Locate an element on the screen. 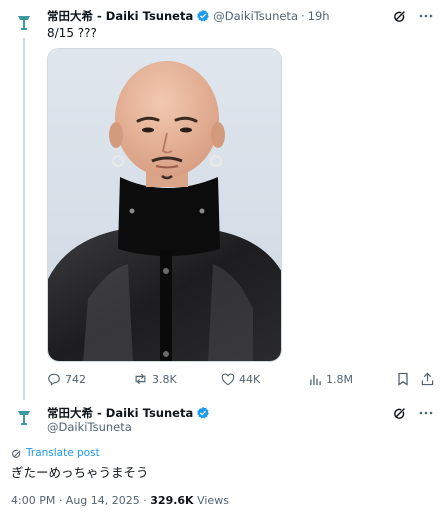 This screenshot has height=513, width=444. globe-icon is located at coordinates (16, 453).